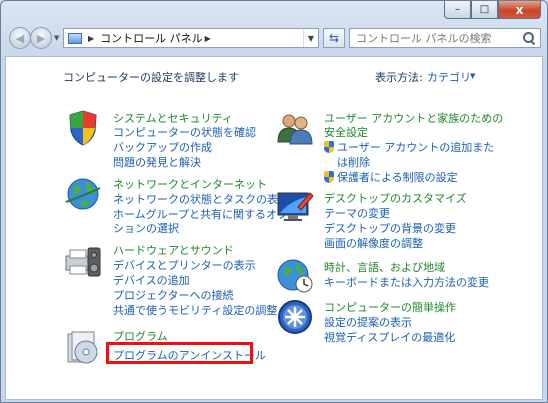  Describe the element at coordinates (424, 38) in the screenshot. I see `search-placeholder: コントロール パネルの検索` at that location.